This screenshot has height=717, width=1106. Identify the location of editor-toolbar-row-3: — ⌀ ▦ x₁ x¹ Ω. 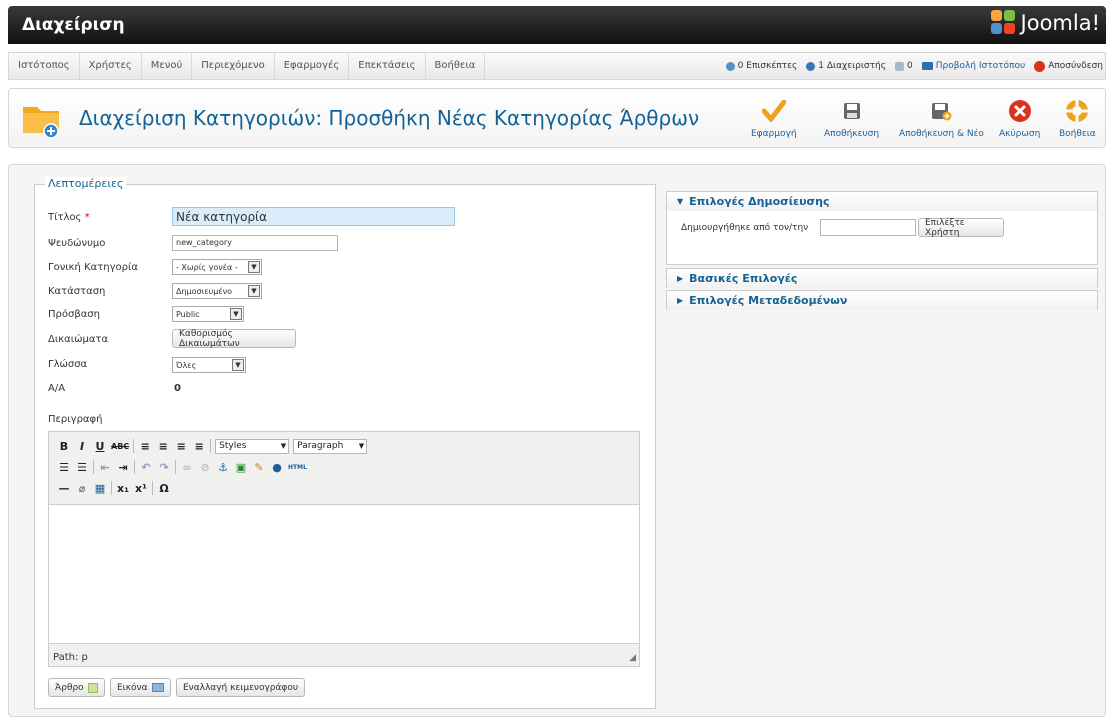
(114, 488).